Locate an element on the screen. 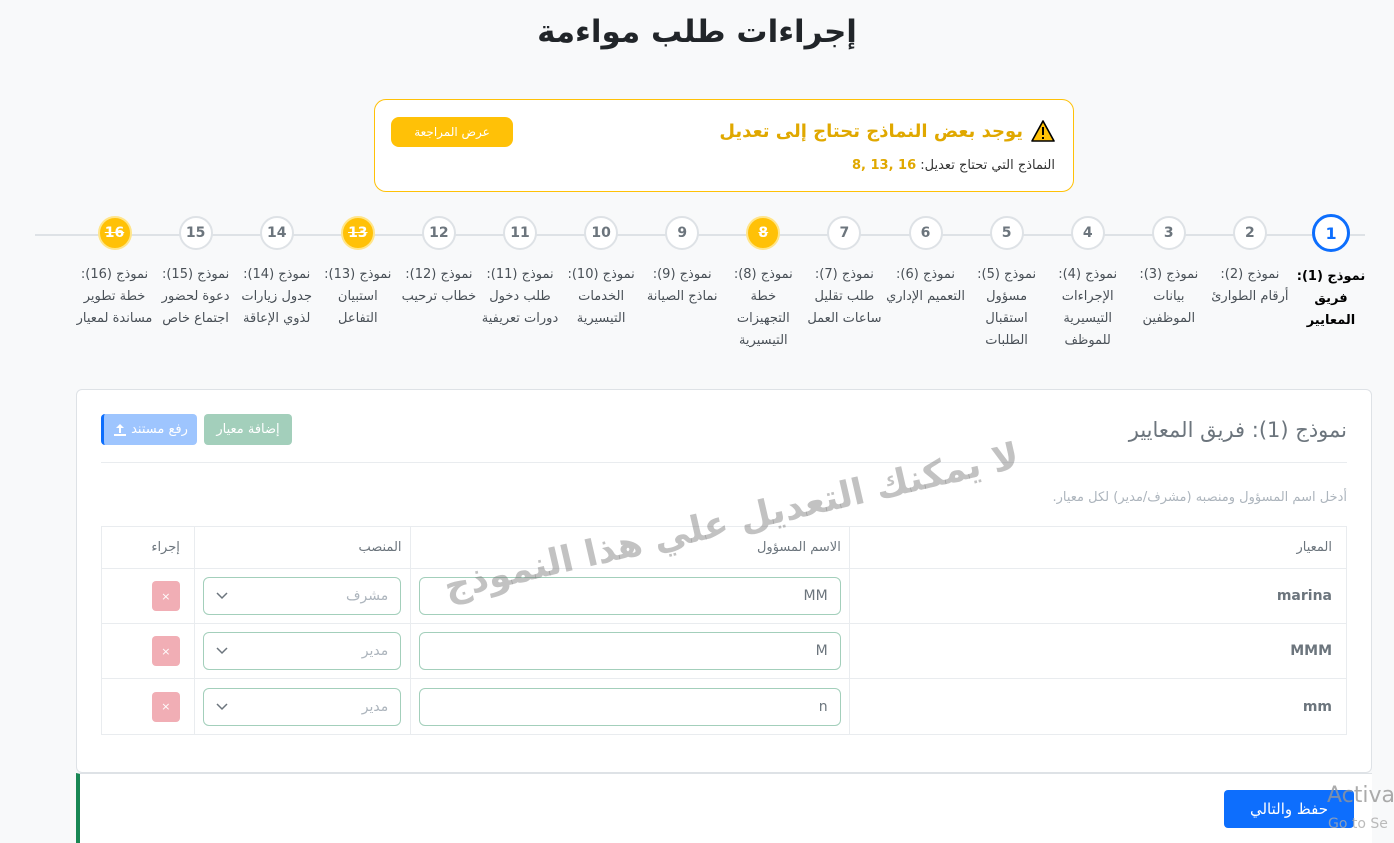  step-circle: 3 is located at coordinates (1168, 233).